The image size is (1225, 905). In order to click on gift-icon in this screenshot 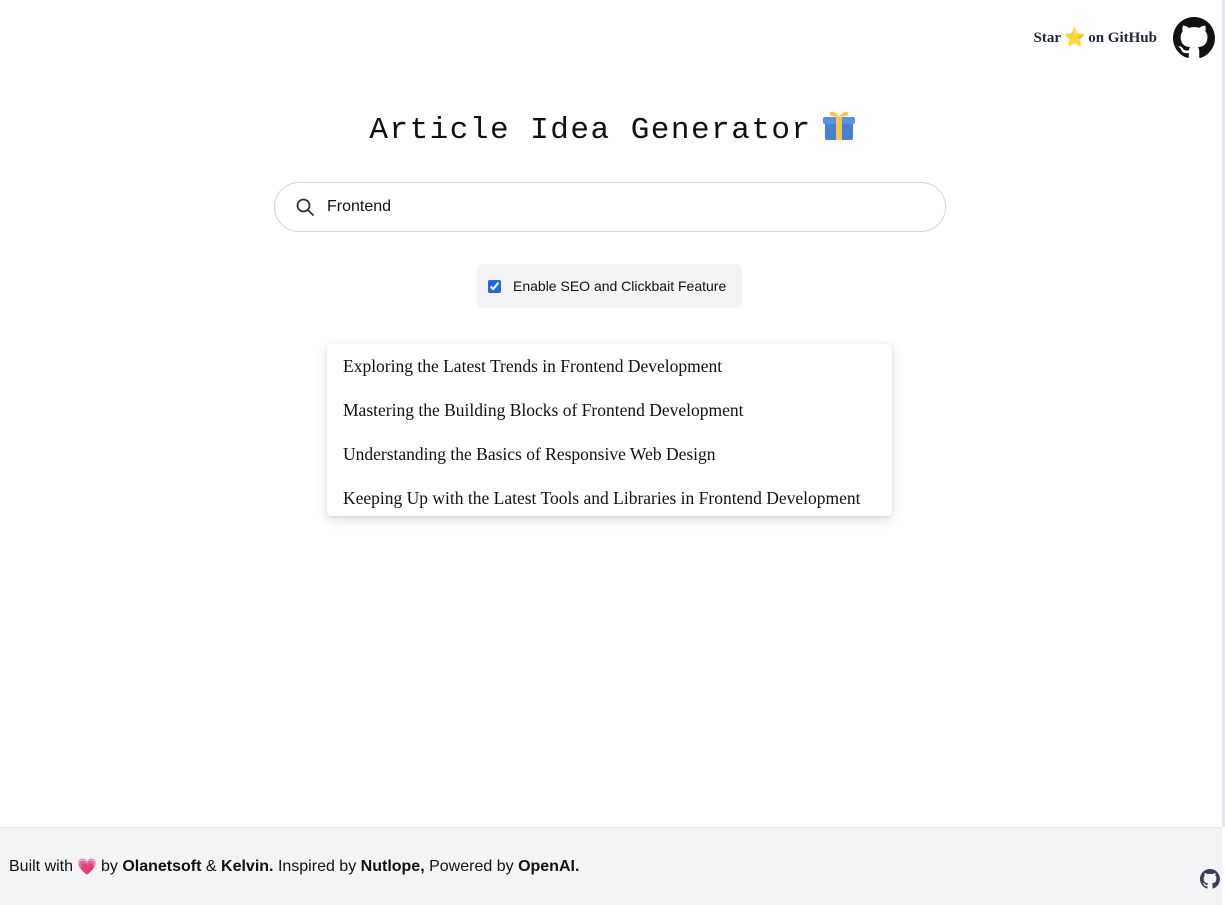, I will do `click(838, 125)`.